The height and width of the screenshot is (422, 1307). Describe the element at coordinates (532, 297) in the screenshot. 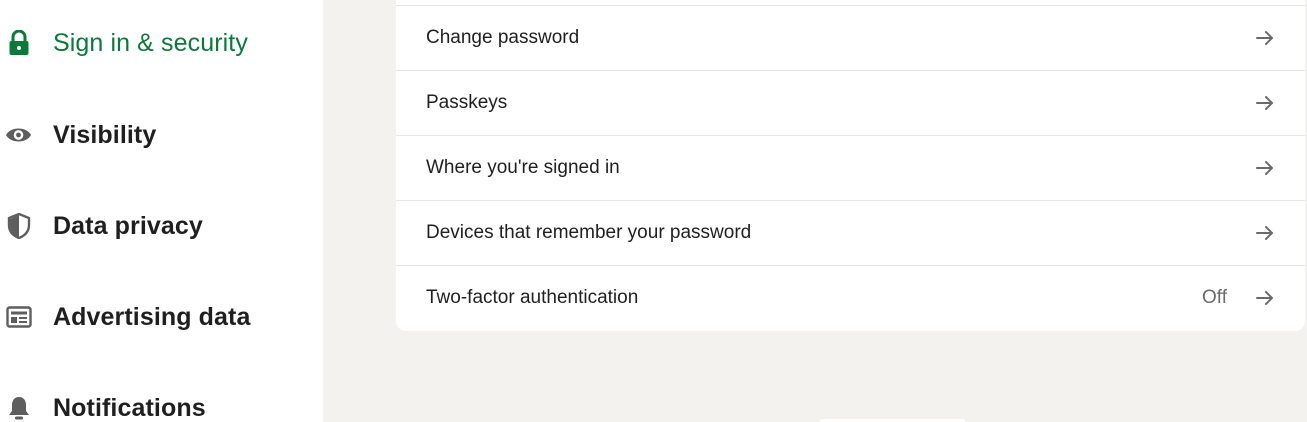

I see `row-label: Two-factor authentication` at that location.